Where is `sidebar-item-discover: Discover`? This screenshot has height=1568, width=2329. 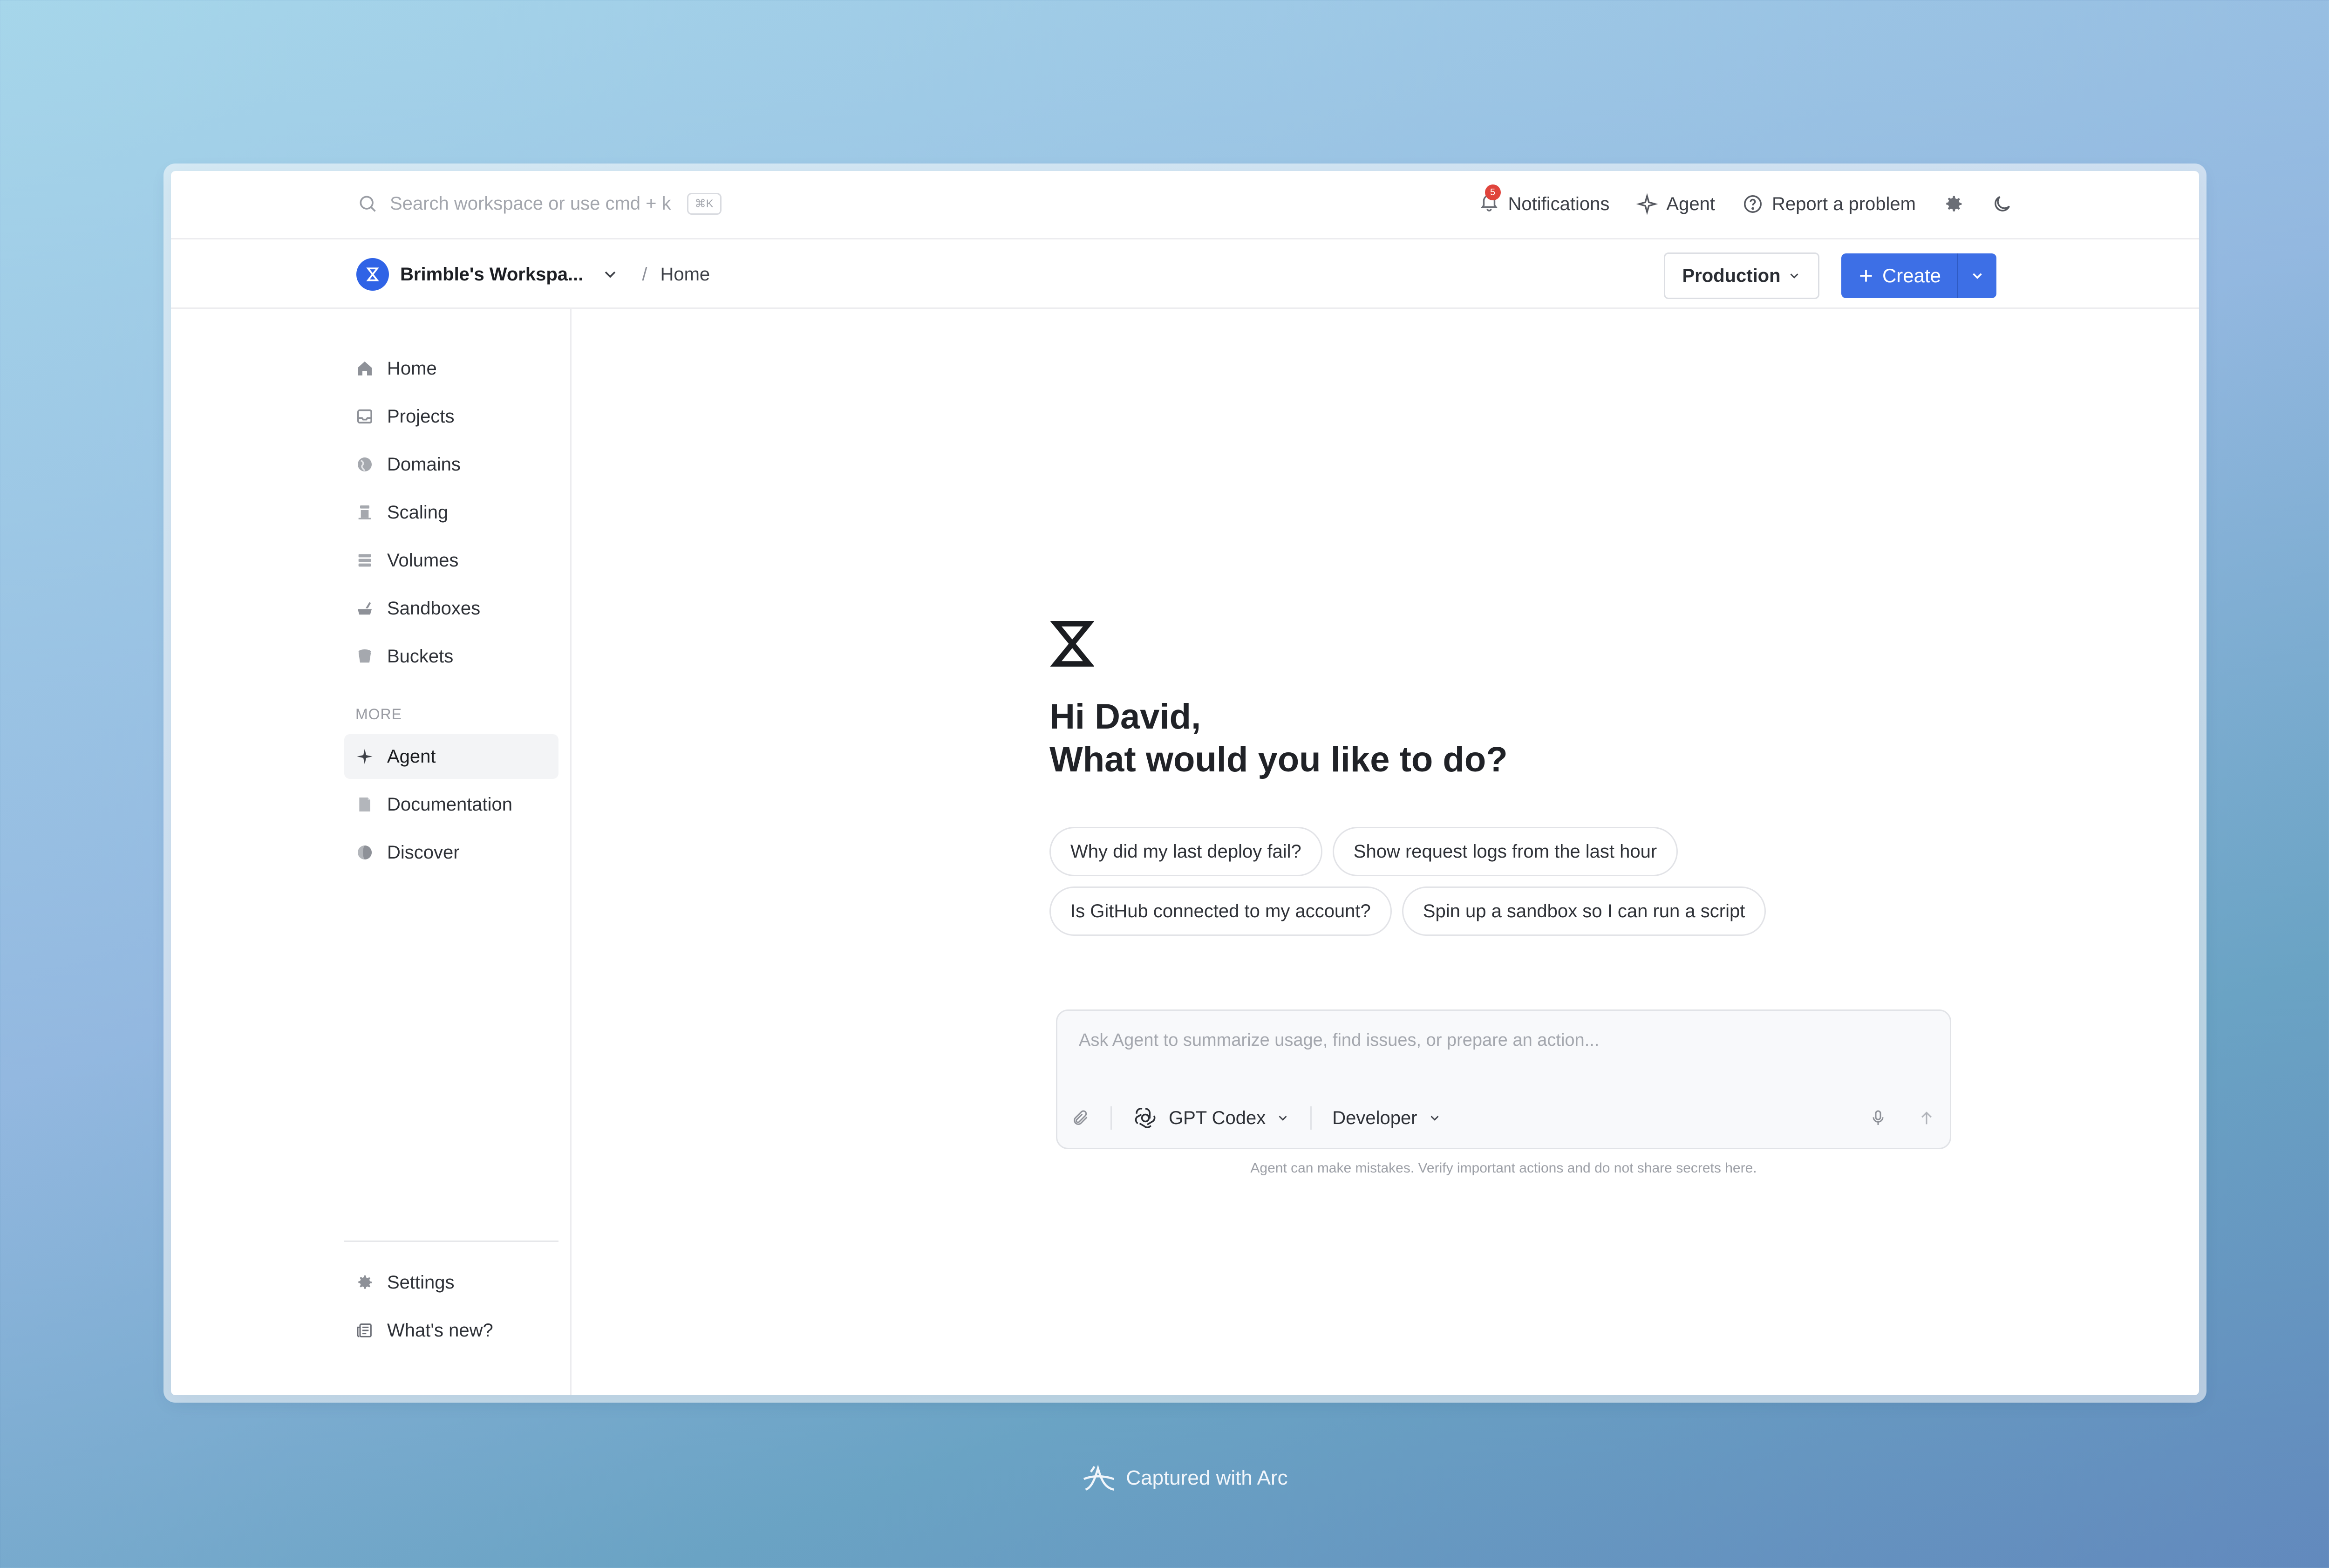
sidebar-item-discover: Discover is located at coordinates (451, 852).